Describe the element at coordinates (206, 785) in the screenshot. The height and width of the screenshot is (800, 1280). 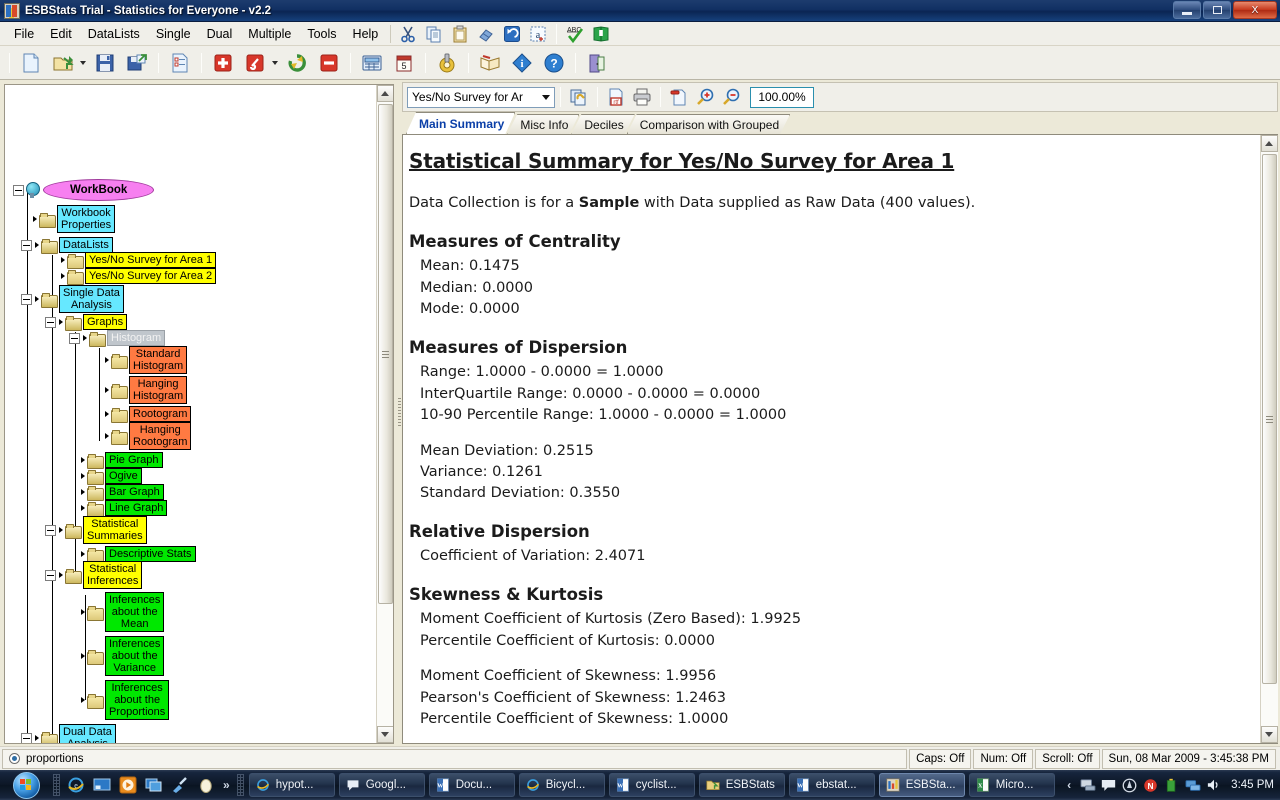
I see `egg-app-icon` at that location.